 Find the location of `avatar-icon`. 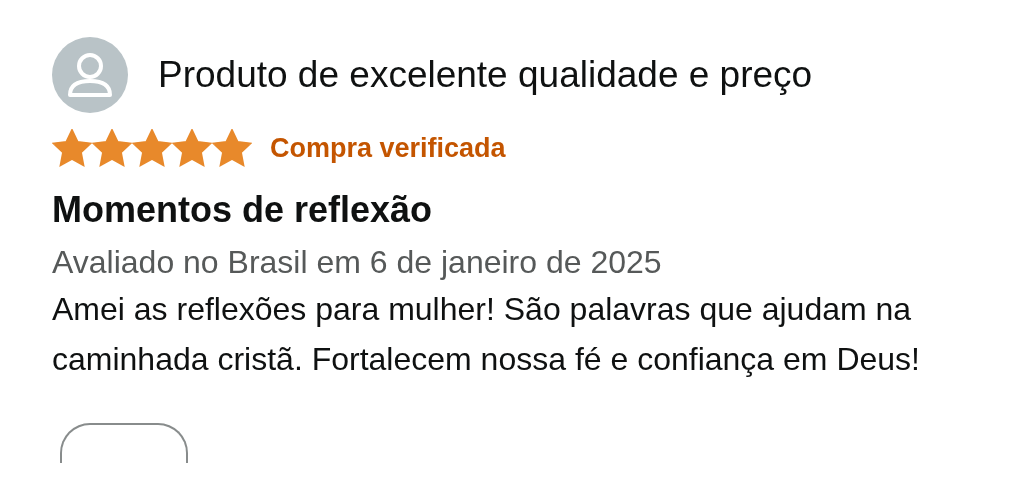

avatar-icon is located at coordinates (90, 75).